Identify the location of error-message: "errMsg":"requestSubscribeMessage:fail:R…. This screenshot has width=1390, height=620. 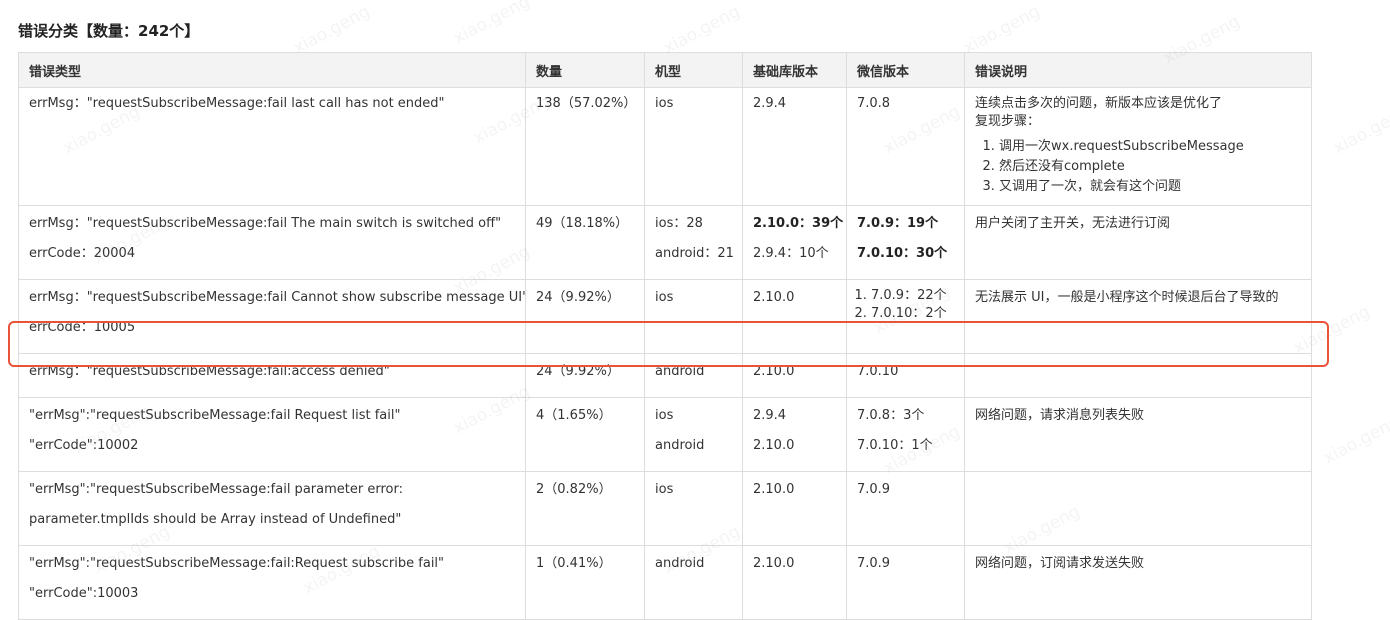
(237, 563).